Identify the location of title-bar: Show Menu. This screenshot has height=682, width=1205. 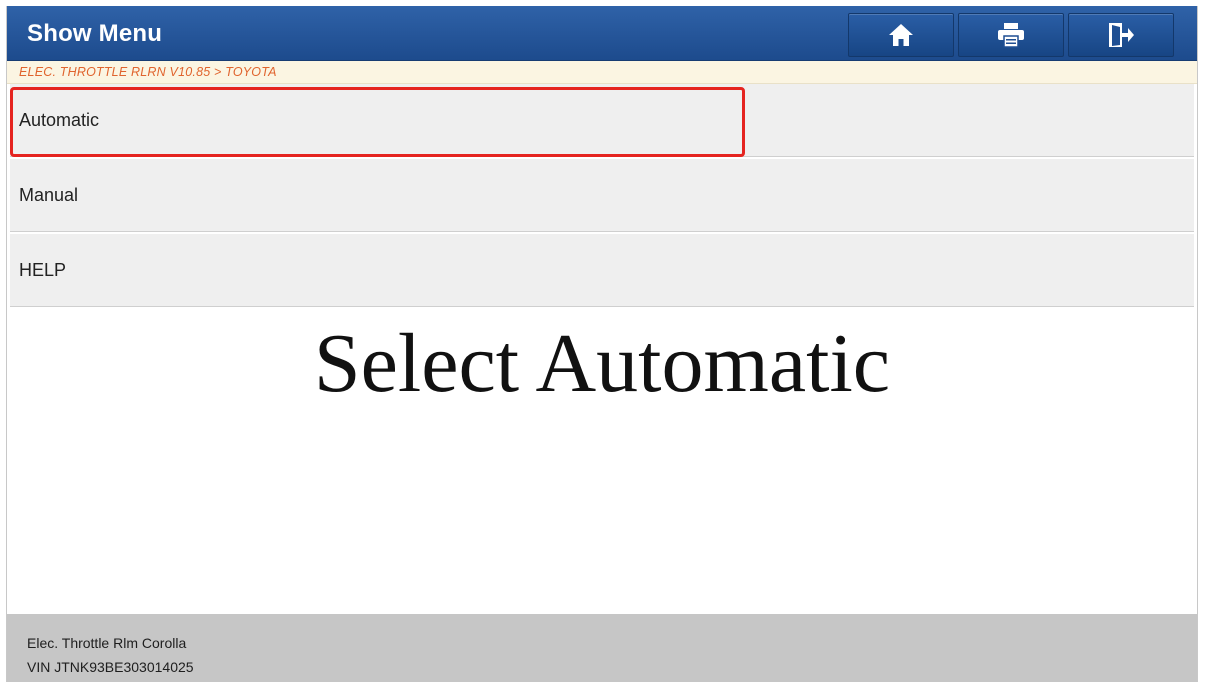
(602, 33).